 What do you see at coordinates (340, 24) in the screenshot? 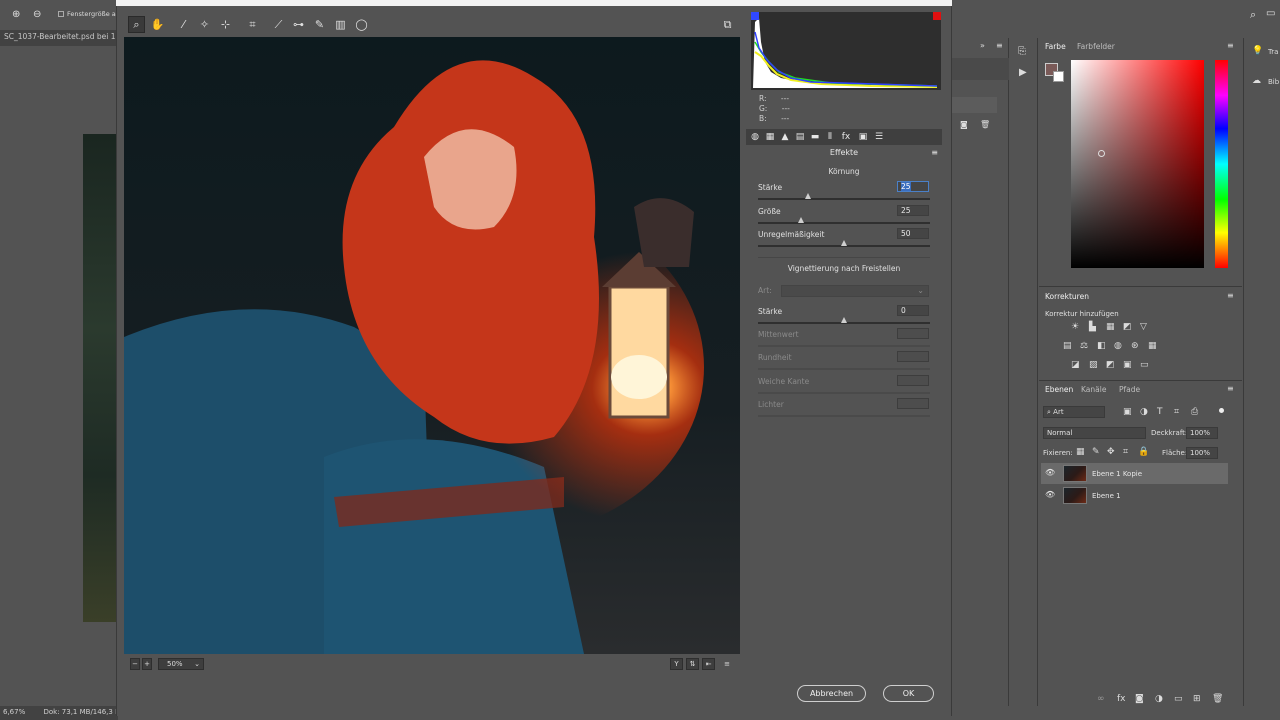
I see `graduated-filter-icon: ▥` at bounding box center [340, 24].